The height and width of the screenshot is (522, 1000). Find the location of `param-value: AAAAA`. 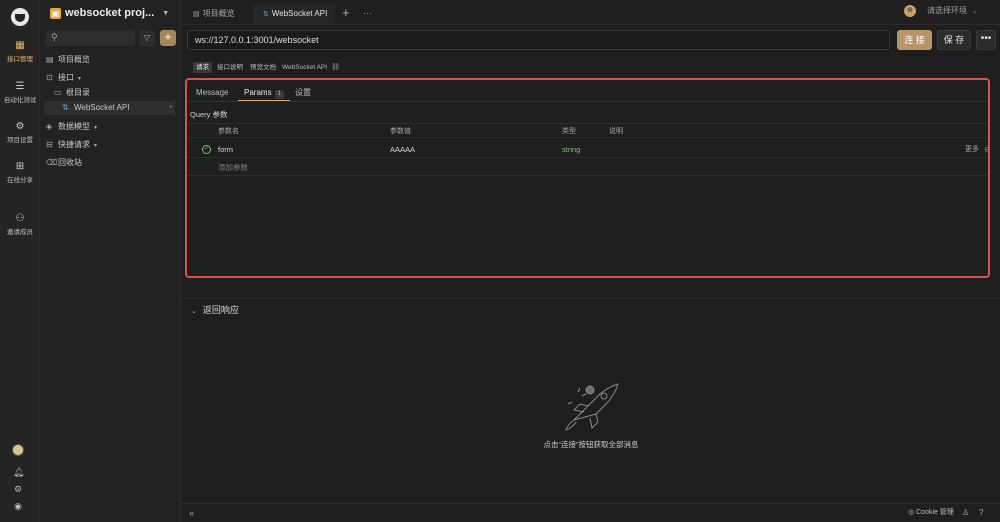

param-value: AAAAA is located at coordinates (402, 149).